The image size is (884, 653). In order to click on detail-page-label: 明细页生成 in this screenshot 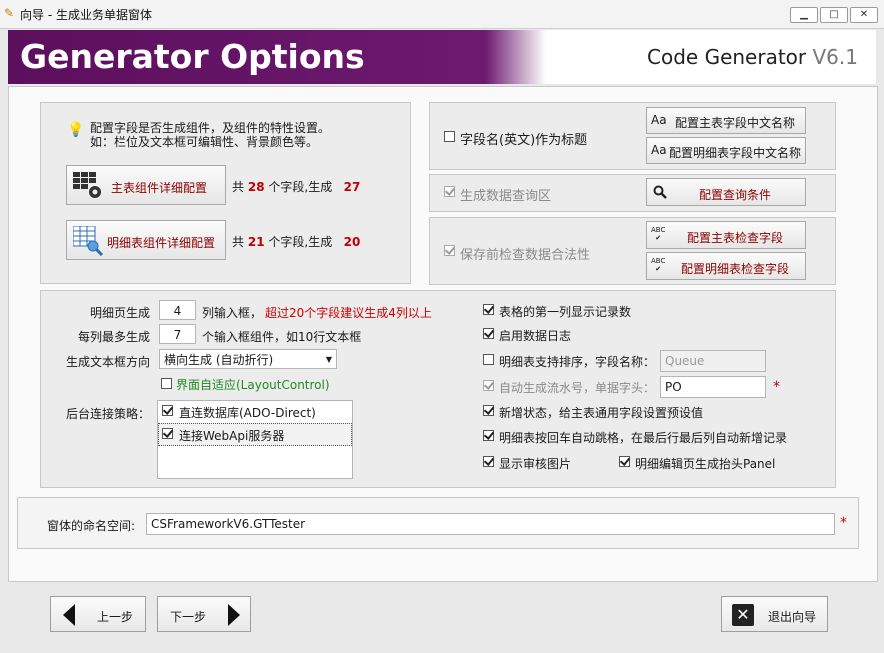, I will do `click(120, 313)`.